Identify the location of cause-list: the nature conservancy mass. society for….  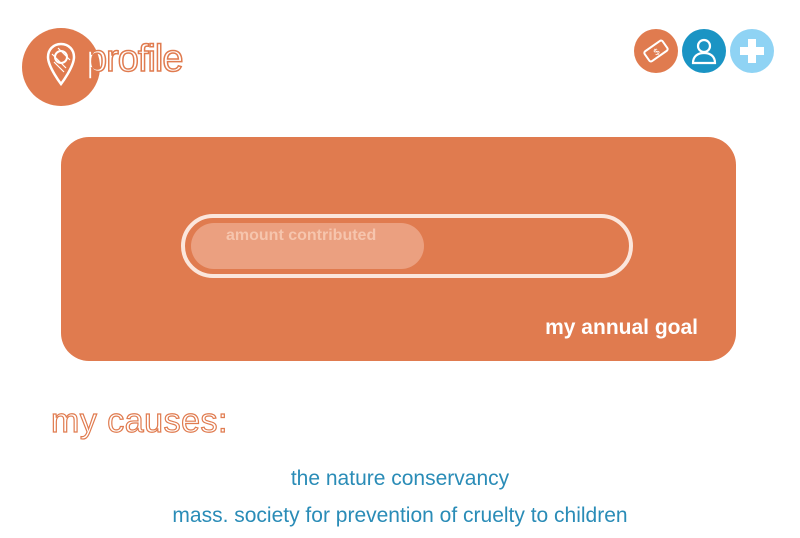
(400, 497).